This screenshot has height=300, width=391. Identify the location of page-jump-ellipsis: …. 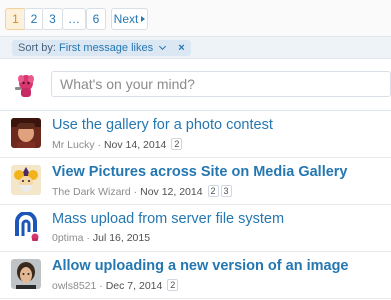
(74, 19).